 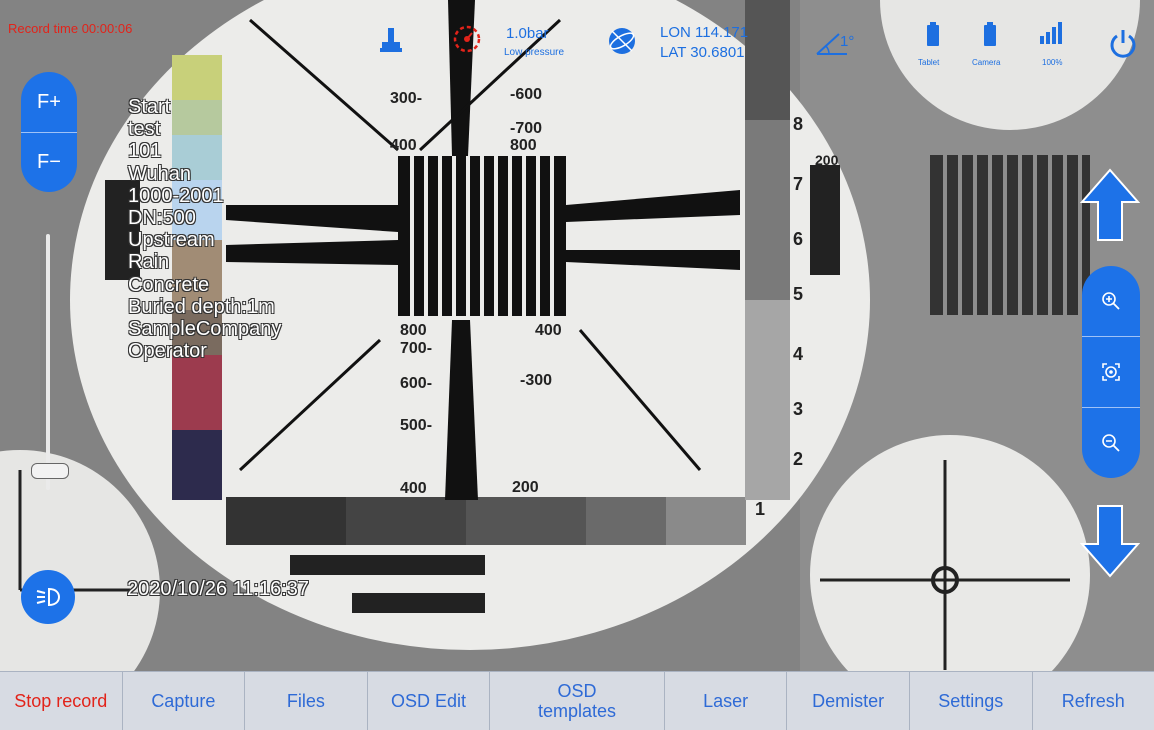 I want to click on tab-refresh: Refresh, so click(x=1093, y=701).